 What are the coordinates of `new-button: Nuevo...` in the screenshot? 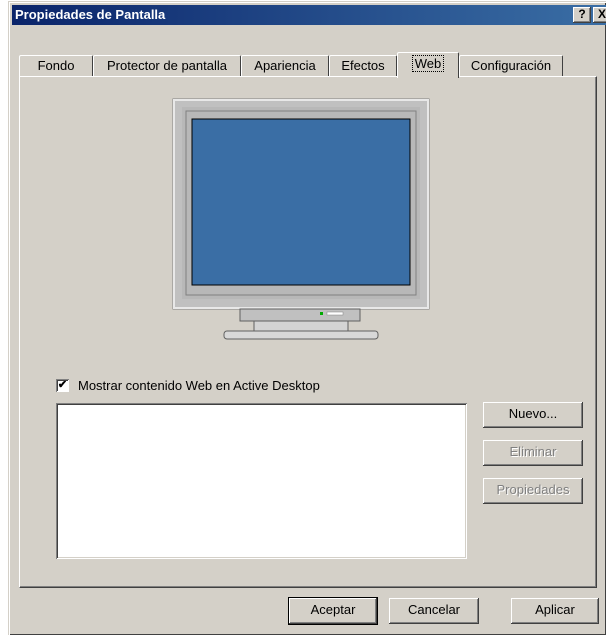 It's located at (533, 415).